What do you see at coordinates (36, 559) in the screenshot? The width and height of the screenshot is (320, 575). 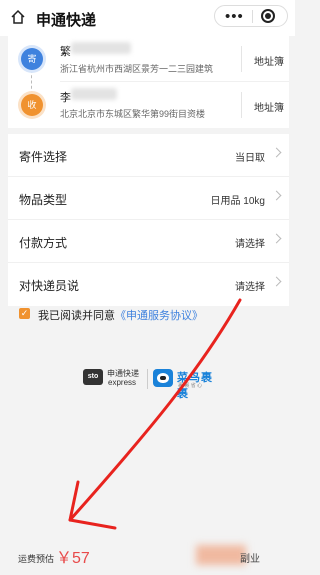 I see `fee-label: 运费预估` at bounding box center [36, 559].